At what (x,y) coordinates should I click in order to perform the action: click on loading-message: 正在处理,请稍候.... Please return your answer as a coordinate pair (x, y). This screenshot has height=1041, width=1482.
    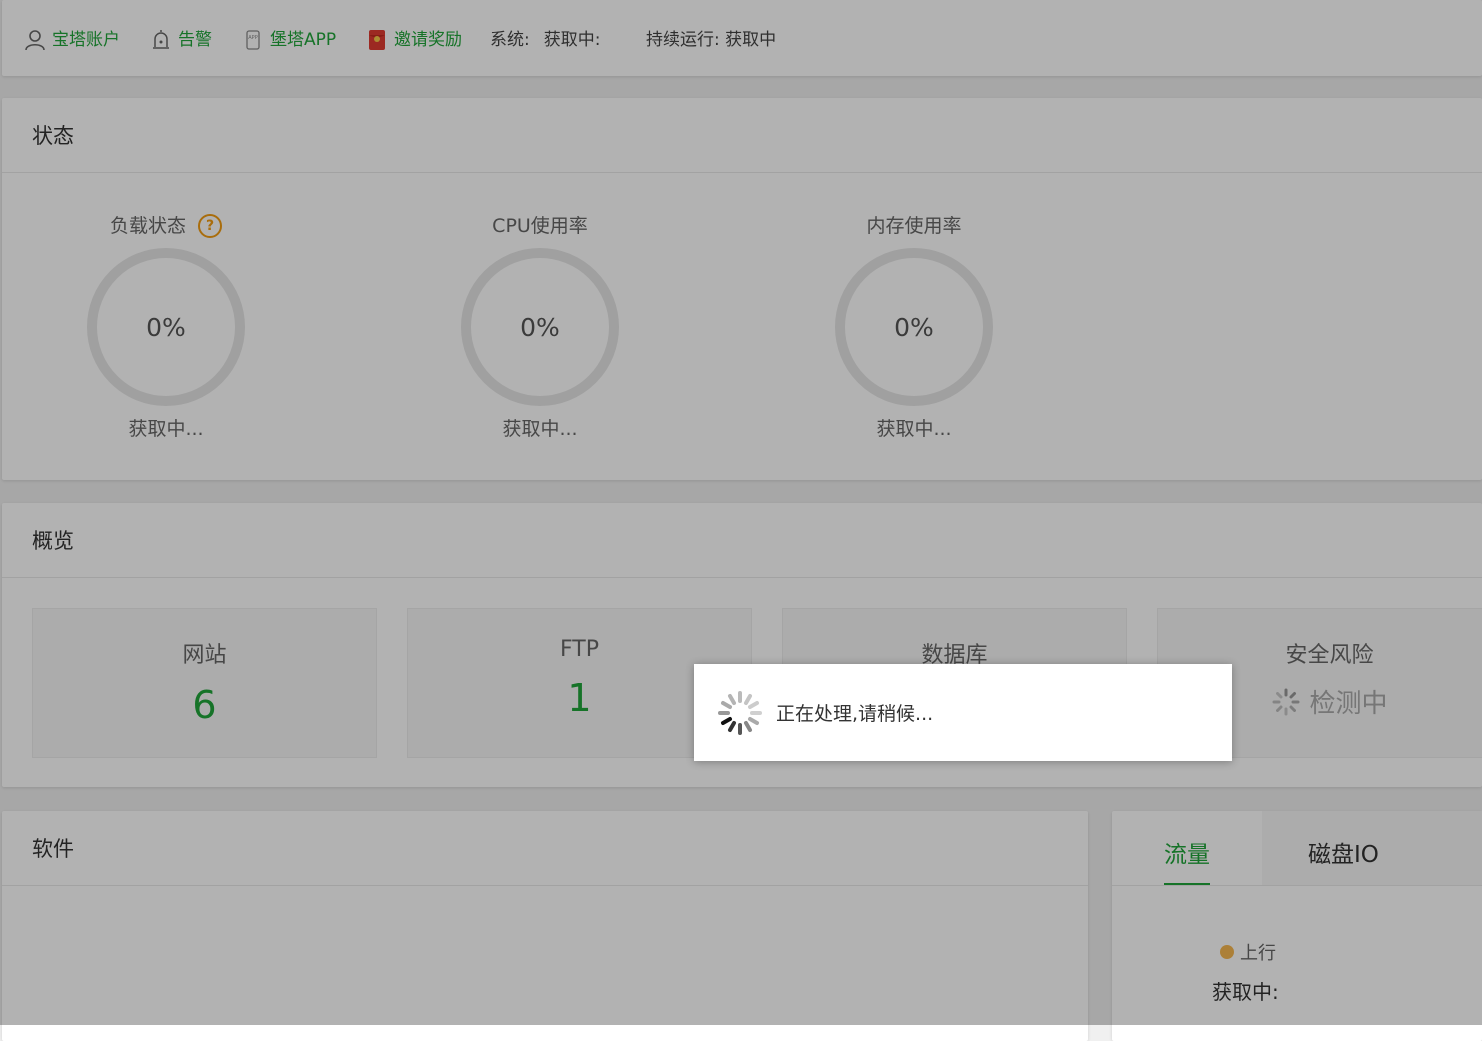
    Looking at the image, I should click on (855, 714).